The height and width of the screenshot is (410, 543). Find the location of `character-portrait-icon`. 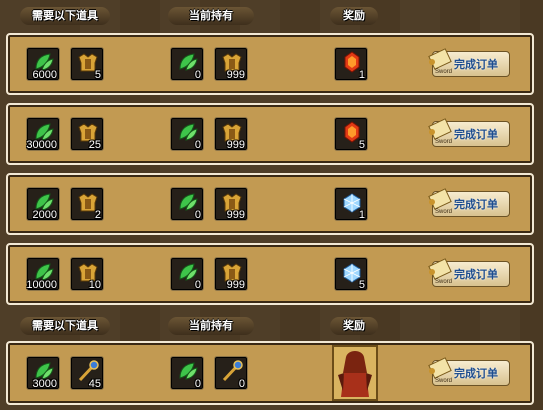

character-portrait-icon is located at coordinates (355, 373).